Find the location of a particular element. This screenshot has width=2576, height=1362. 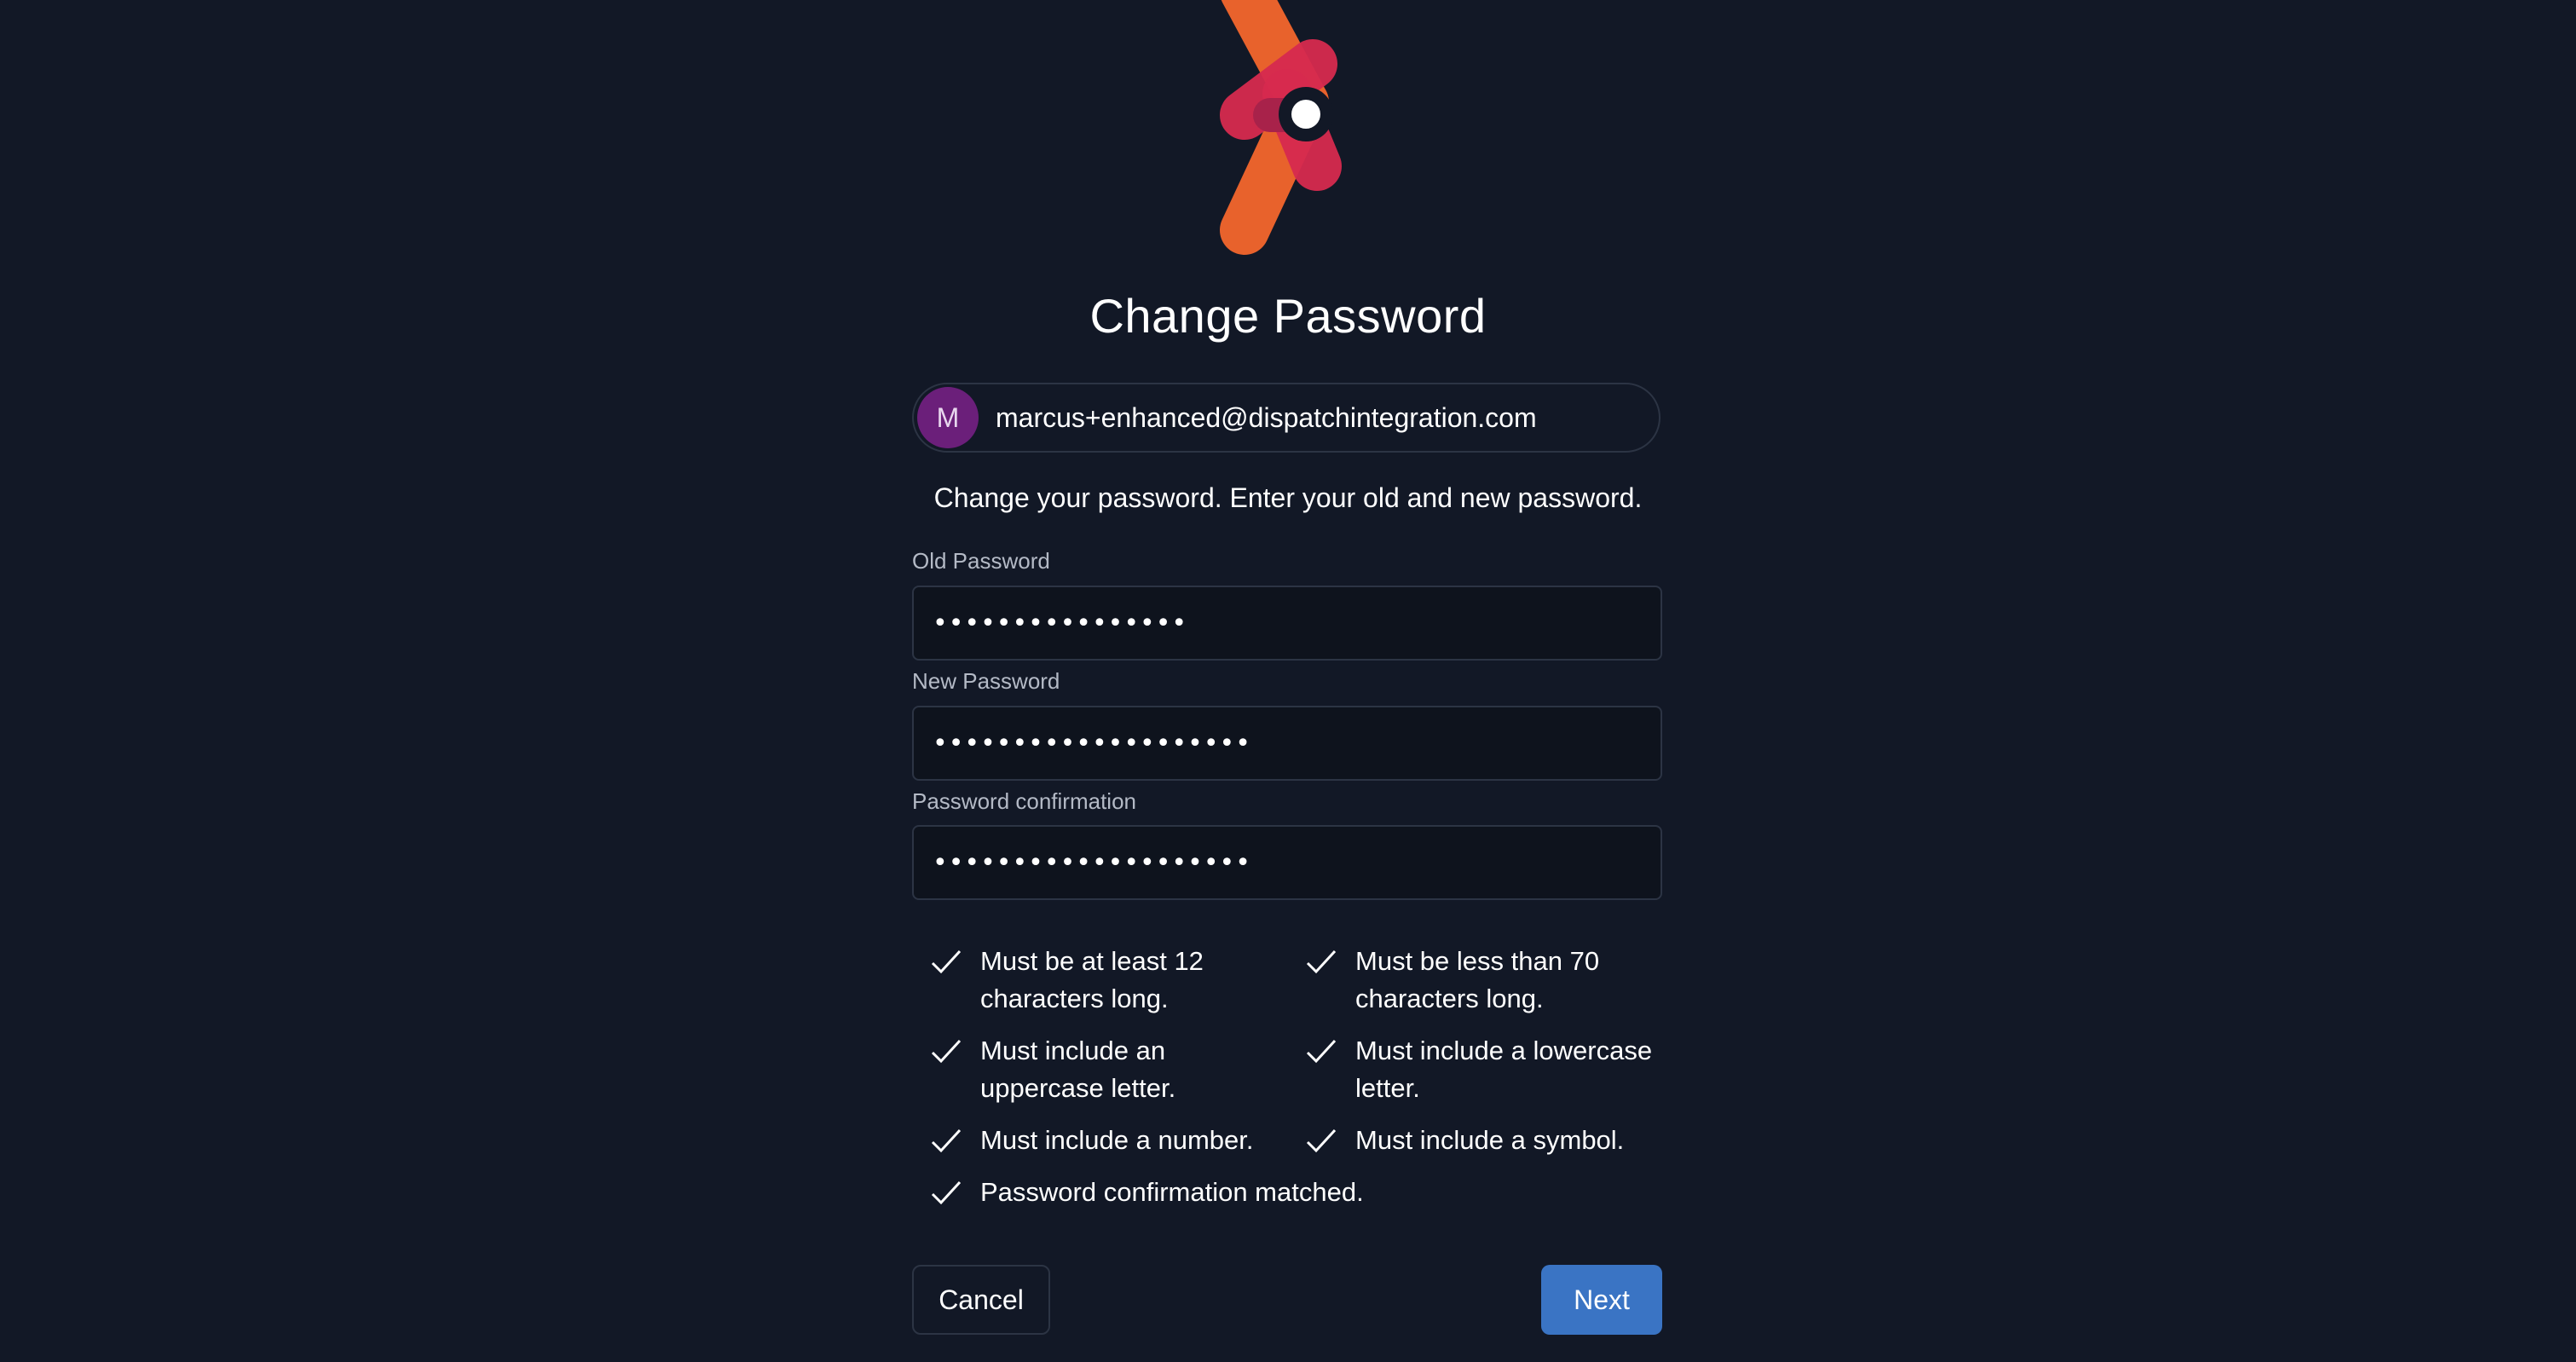

requirement-text: Must be at least 12 characters long. is located at coordinates (1092, 980).